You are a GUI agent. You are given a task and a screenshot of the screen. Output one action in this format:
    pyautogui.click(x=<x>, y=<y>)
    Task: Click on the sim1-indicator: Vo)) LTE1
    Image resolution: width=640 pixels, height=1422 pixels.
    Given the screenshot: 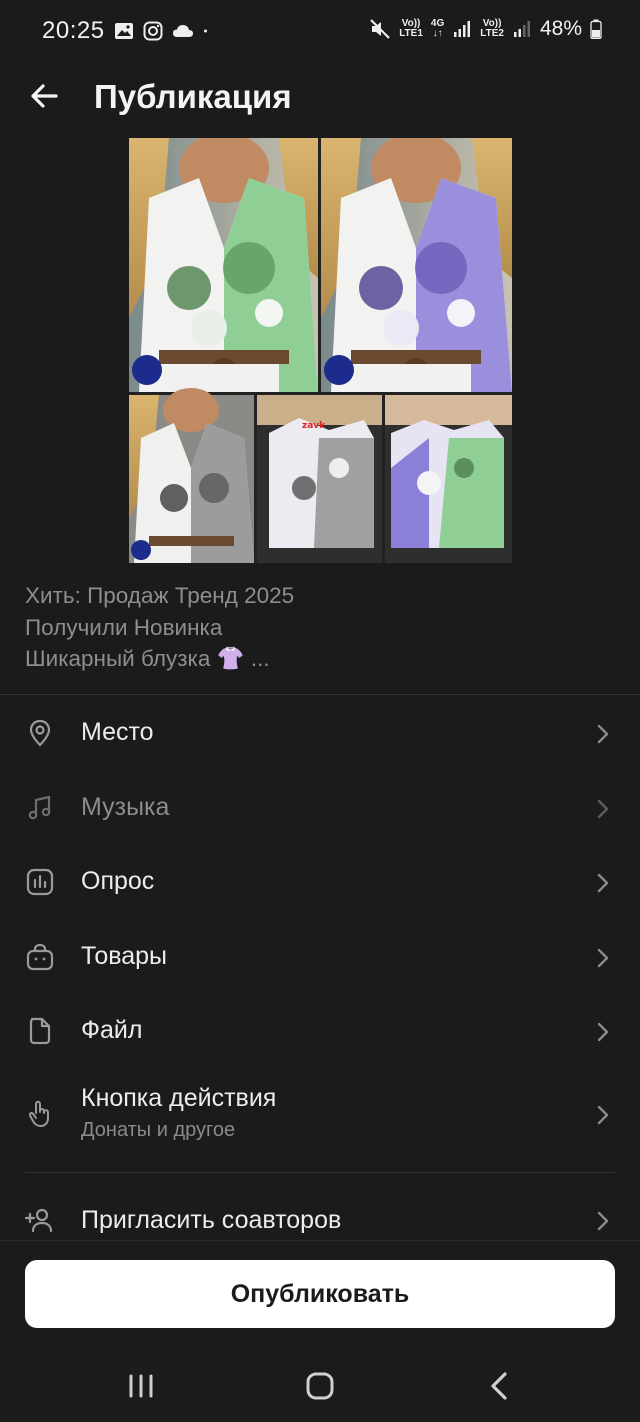 What is the action you would take?
    pyautogui.click(x=411, y=29)
    